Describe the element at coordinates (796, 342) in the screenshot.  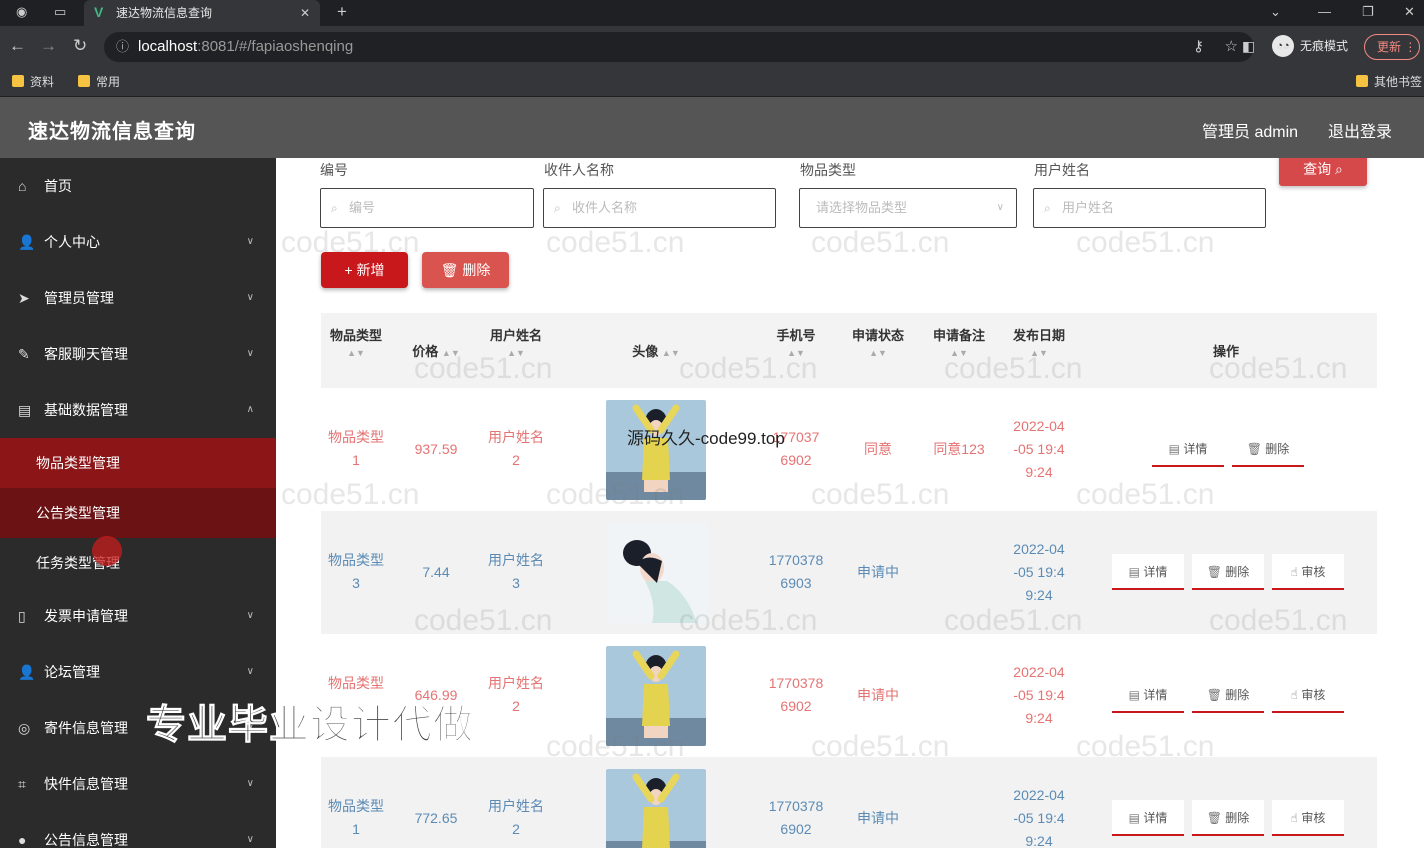
I see `col-phone: 手机号 ▲▼` at that location.